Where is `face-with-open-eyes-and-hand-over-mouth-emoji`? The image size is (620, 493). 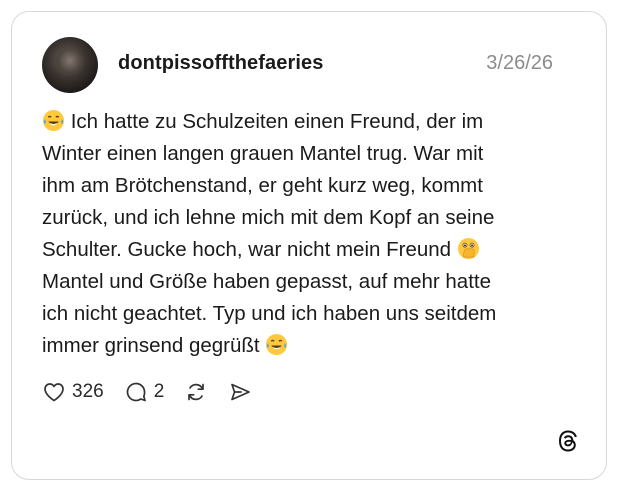 face-with-open-eyes-and-hand-over-mouth-emoji is located at coordinates (468, 248).